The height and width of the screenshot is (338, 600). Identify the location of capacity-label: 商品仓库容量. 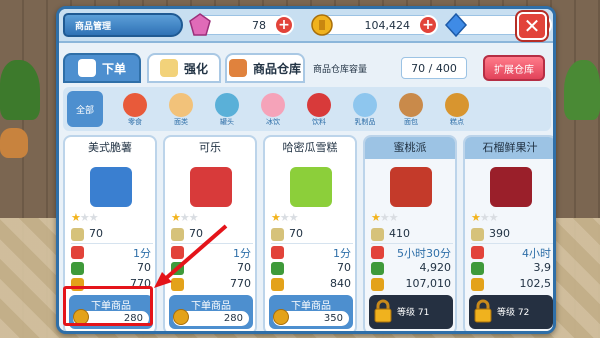
(340, 70).